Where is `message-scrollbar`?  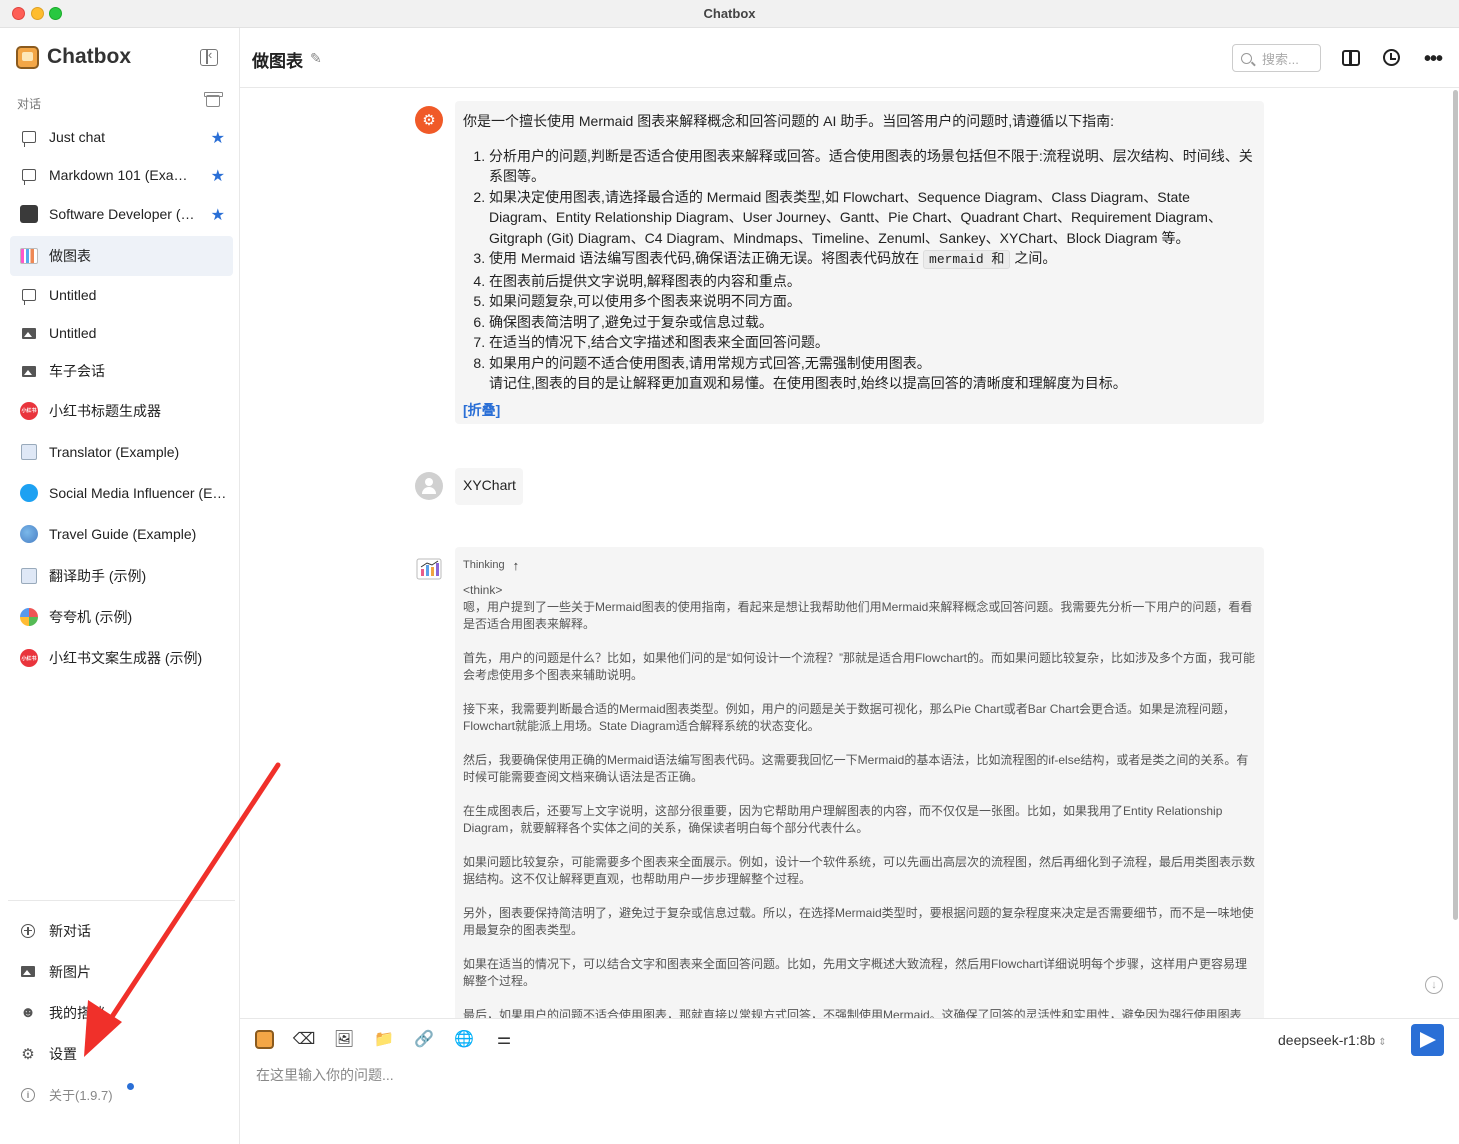
message-scrollbar is located at coordinates (1455, 553).